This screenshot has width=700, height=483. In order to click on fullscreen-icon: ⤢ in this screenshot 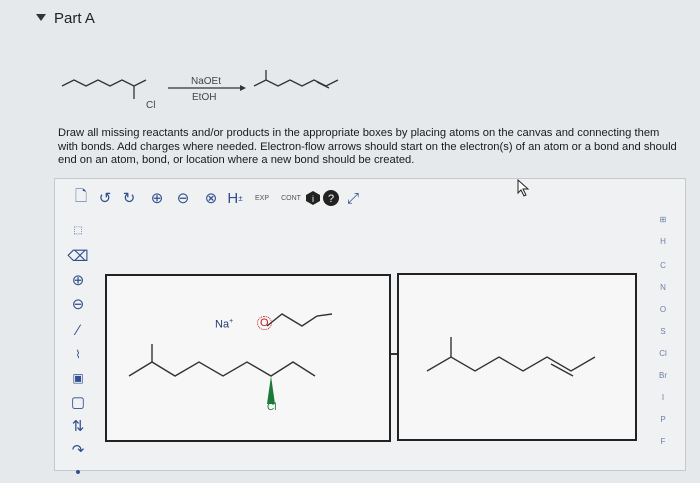, I will do `click(353, 198)`.